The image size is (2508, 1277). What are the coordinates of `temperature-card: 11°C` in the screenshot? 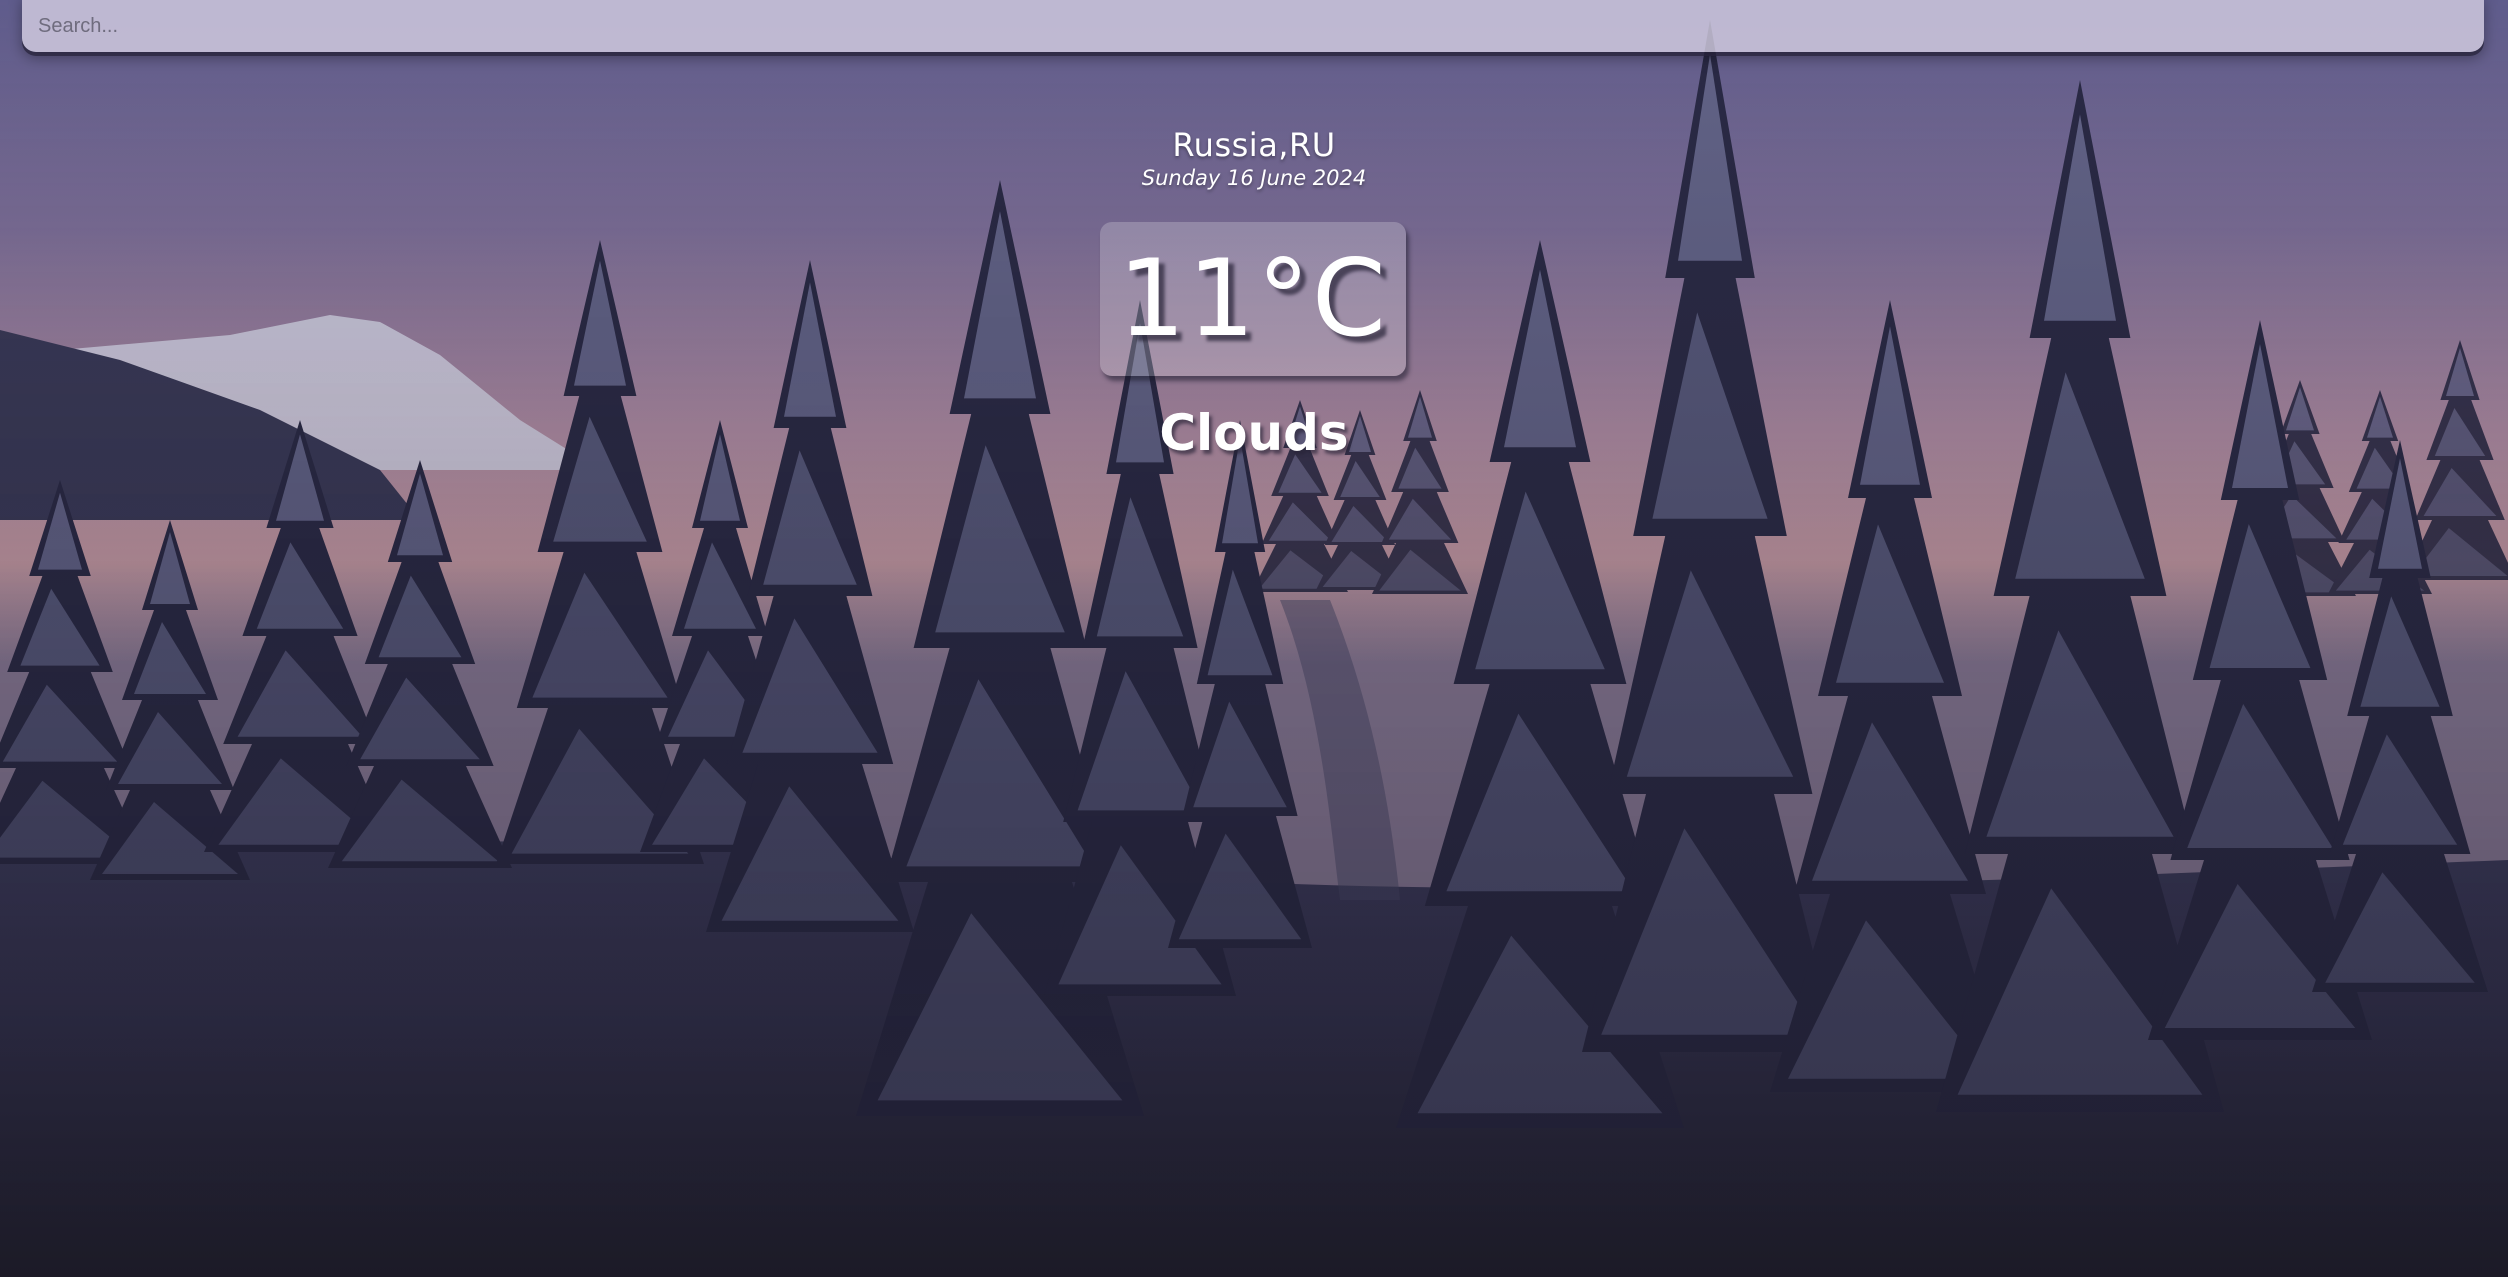 It's located at (1253, 299).